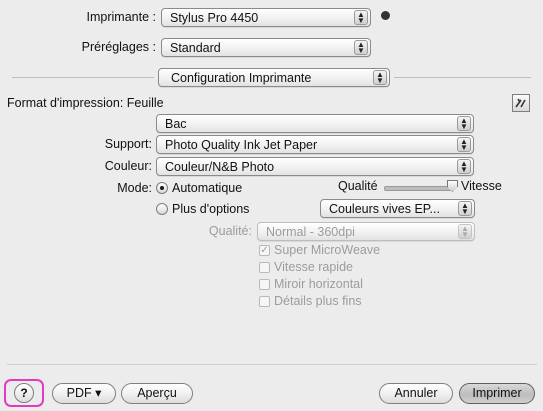 The width and height of the screenshot is (543, 411). Describe the element at coordinates (358, 186) in the screenshot. I see `quality-slider-label: Qualité` at that location.